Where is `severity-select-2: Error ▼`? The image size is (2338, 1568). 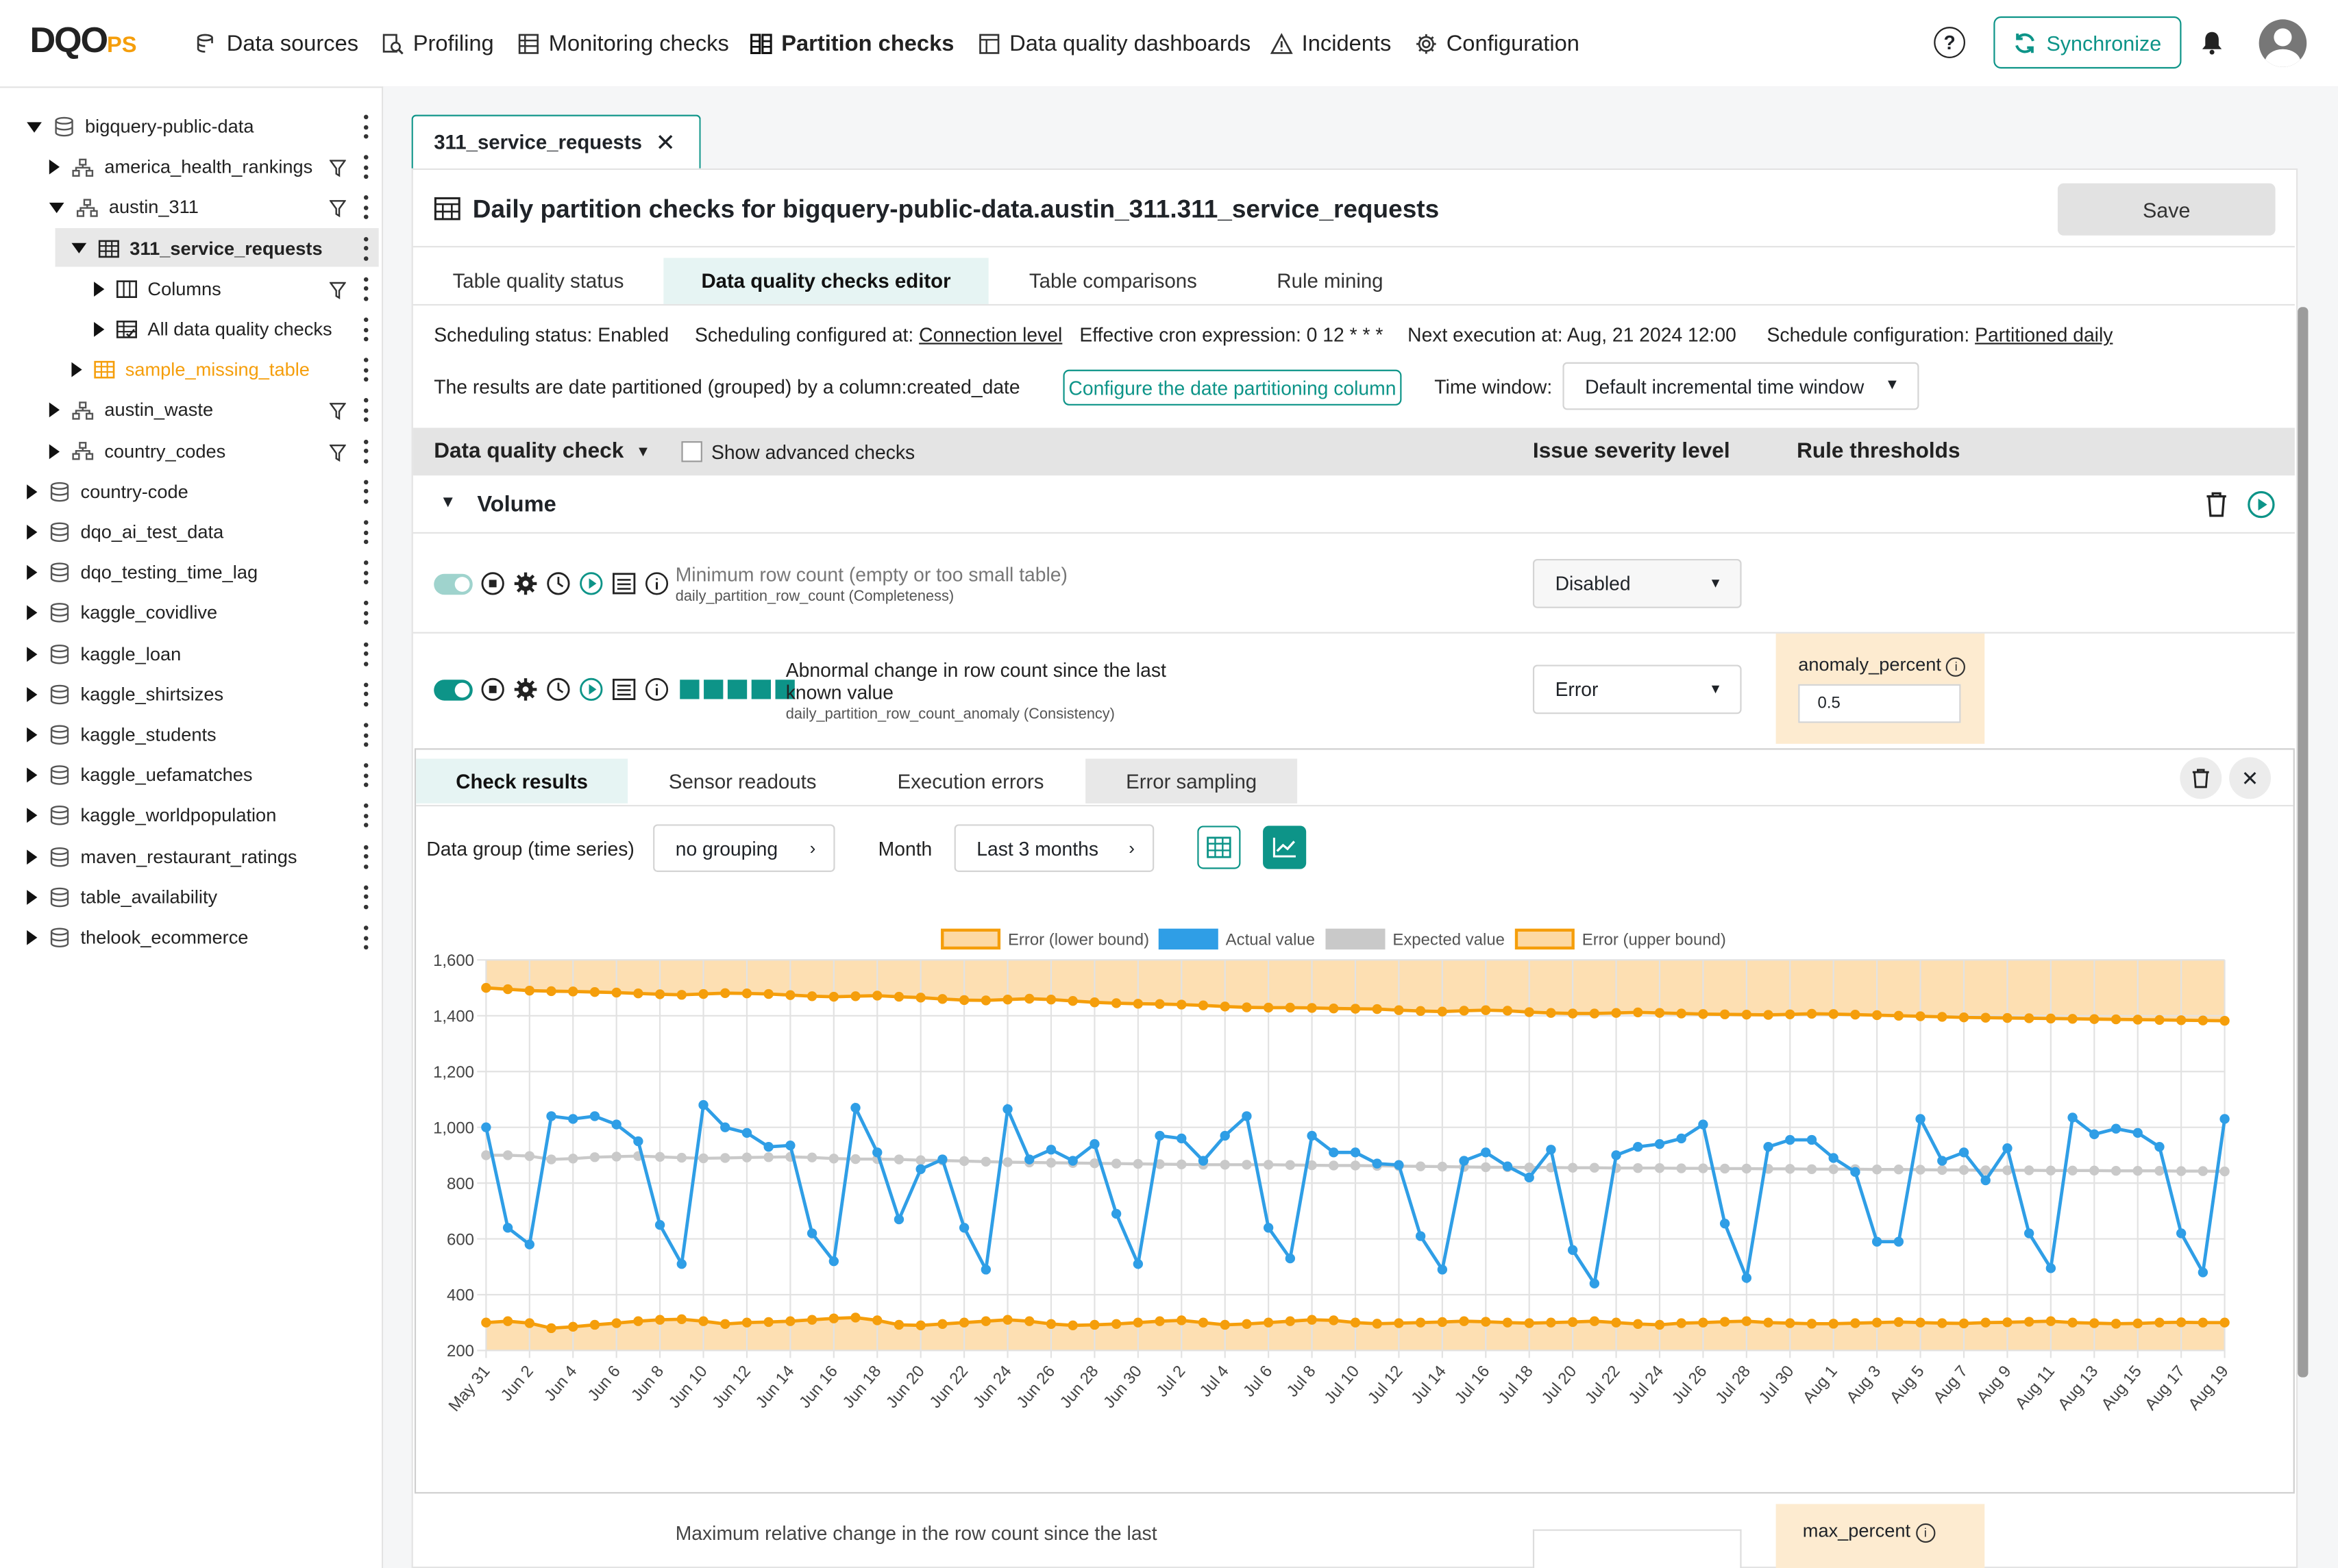
severity-select-2: Error ▼ is located at coordinates (1637, 689).